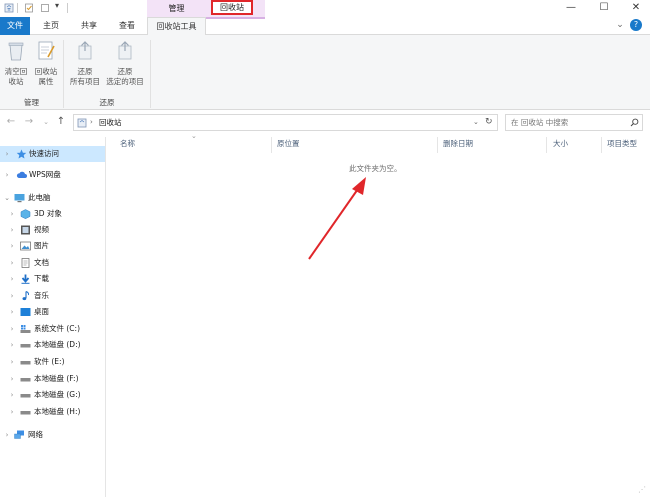  What do you see at coordinates (57, 394) in the screenshot?
I see `nav-label: 本地磁盘 (G:)` at bounding box center [57, 394].